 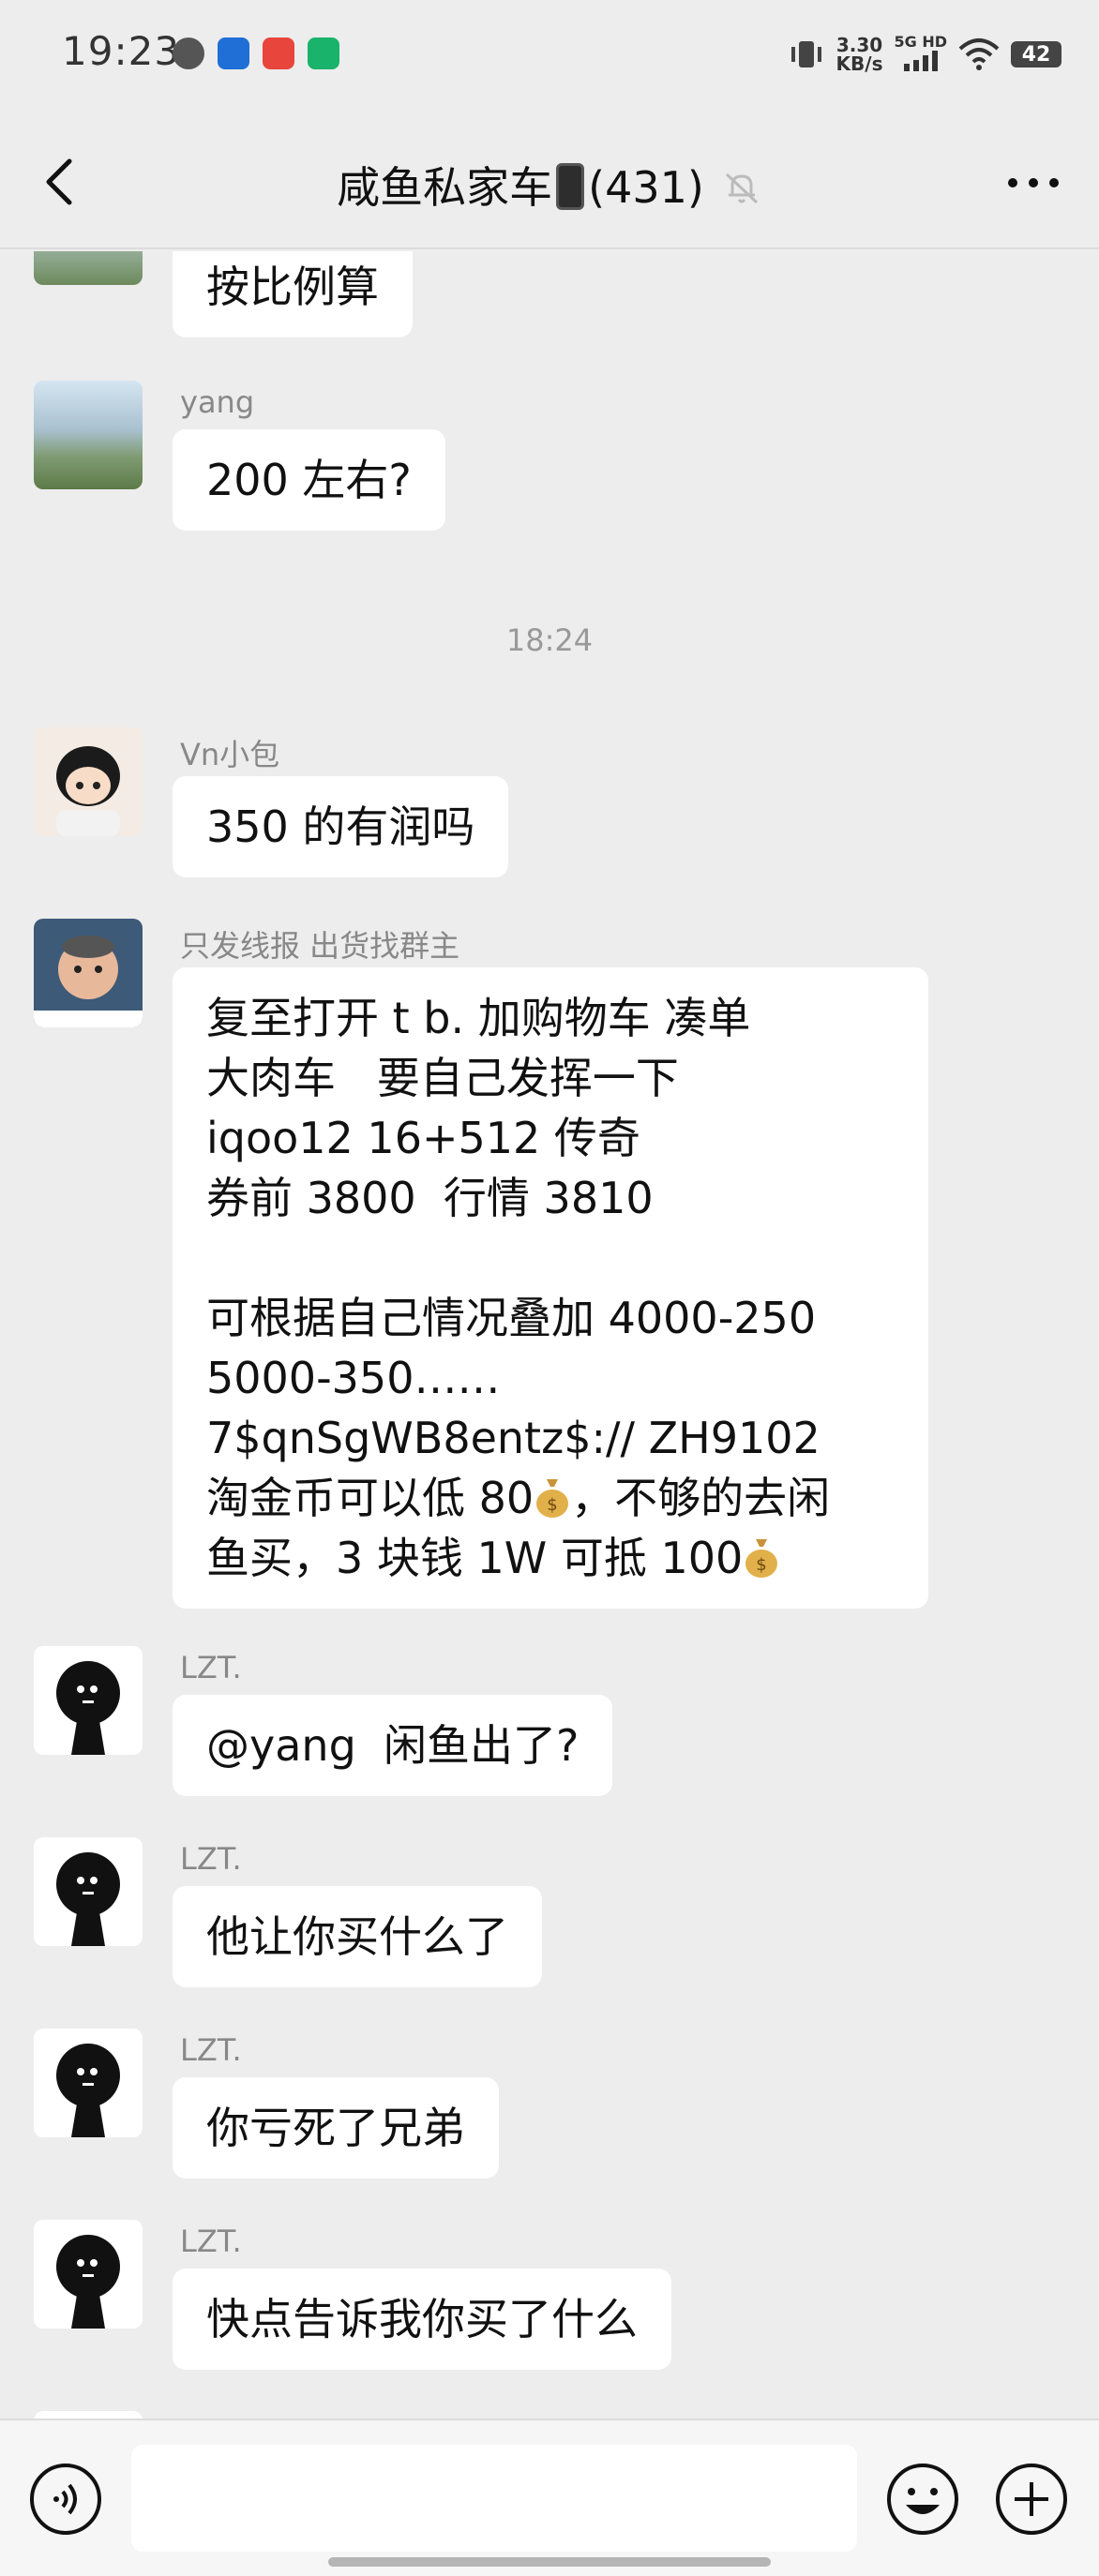 What do you see at coordinates (550, 1018) in the screenshot?
I see `message-line: 复至打开 t b. 加购物车 凑单` at bounding box center [550, 1018].